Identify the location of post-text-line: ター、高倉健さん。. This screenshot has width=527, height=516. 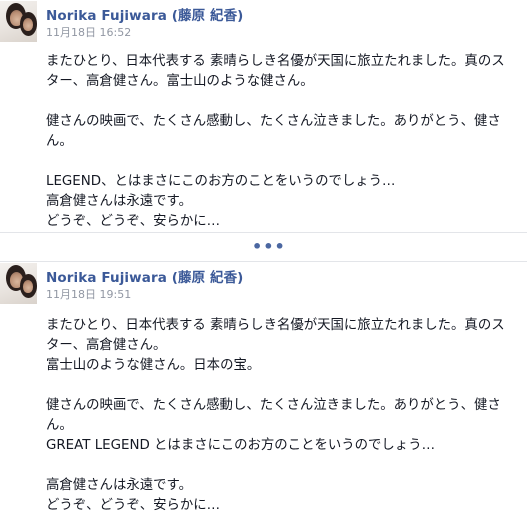
(106, 345).